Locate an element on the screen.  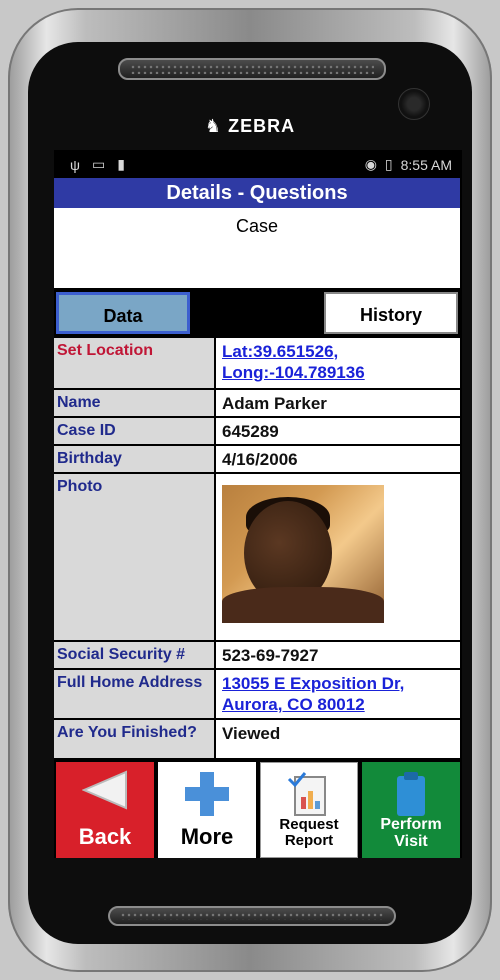
table-row: Case ID 645289 is located at coordinates (257, 432).